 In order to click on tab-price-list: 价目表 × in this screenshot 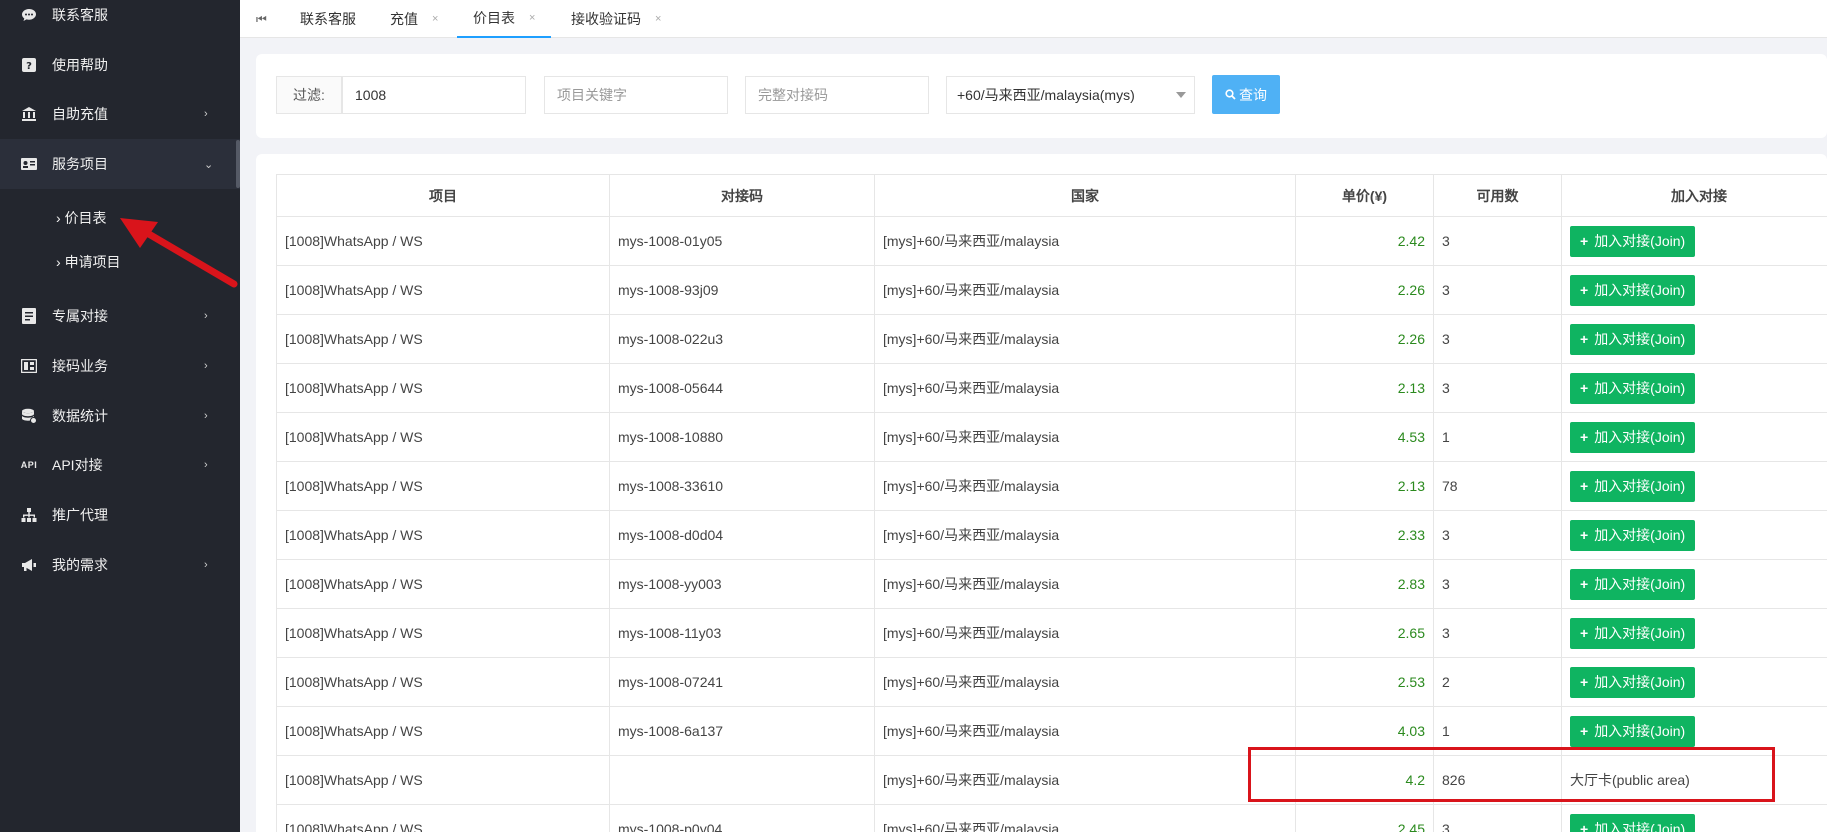, I will do `click(504, 19)`.